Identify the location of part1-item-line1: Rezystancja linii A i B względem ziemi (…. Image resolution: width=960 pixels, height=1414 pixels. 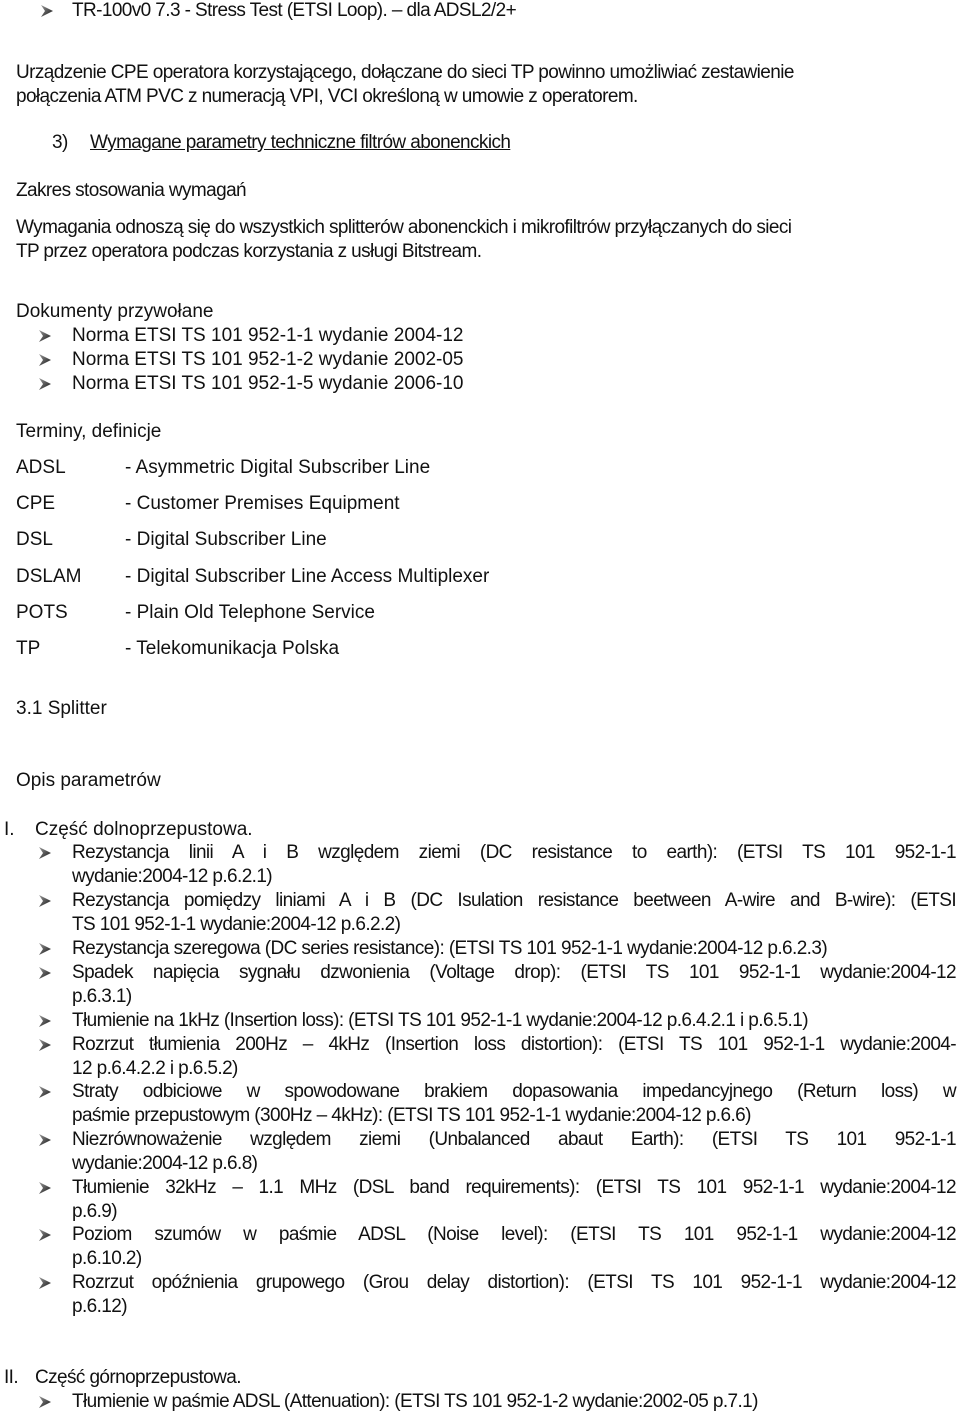
(514, 852).